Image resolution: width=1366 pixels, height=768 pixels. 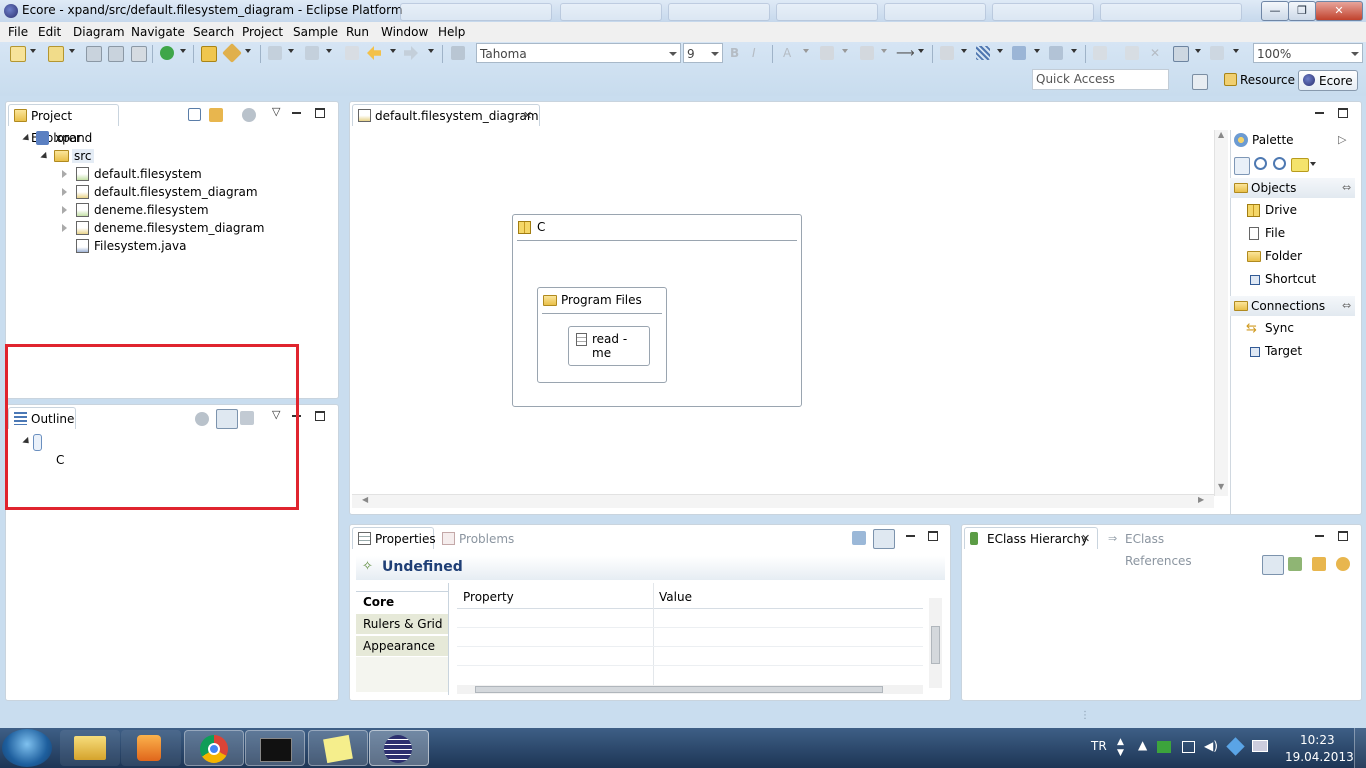 I want to click on refresh-icon, so click(x=1343, y=564).